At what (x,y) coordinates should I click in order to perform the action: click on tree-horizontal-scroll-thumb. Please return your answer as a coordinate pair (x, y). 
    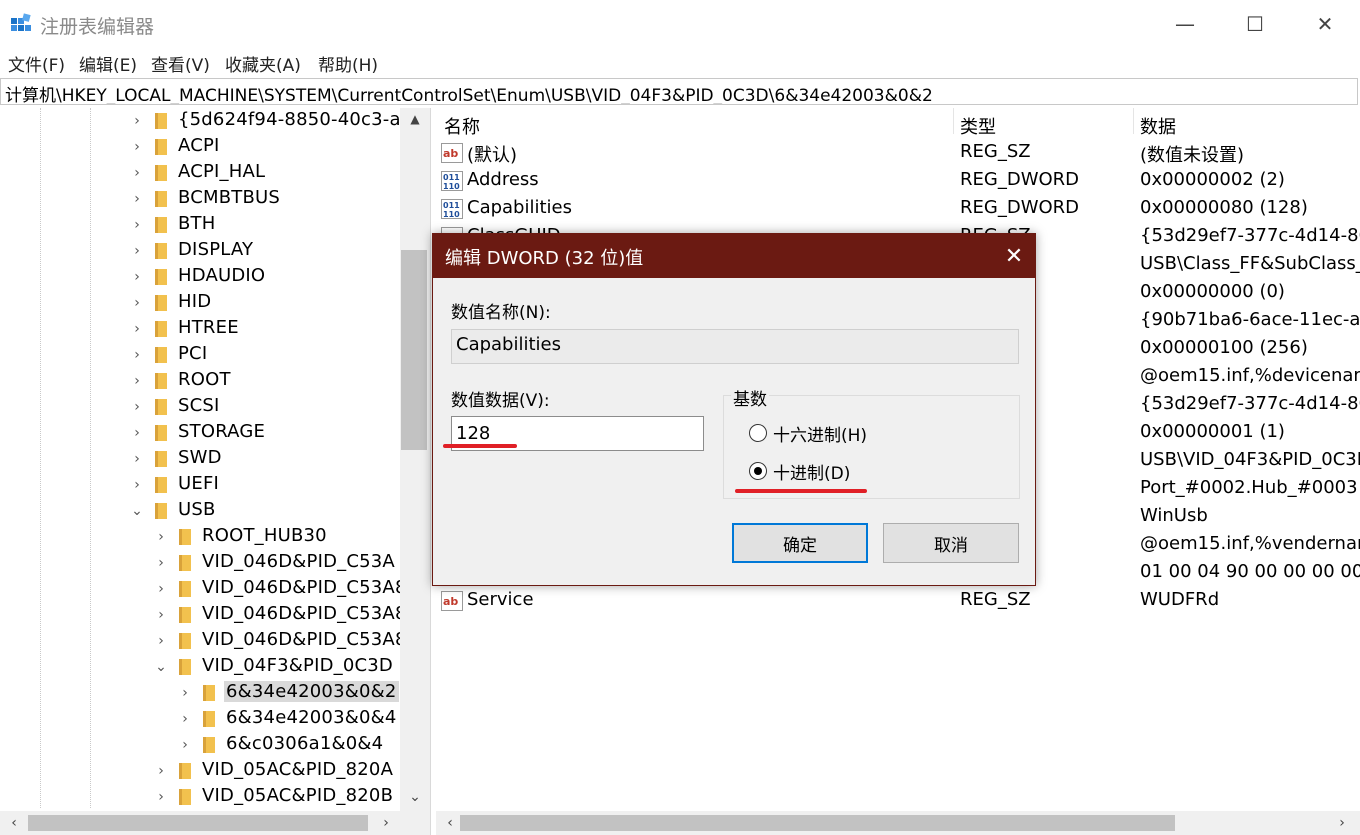
    Looking at the image, I should click on (198, 823).